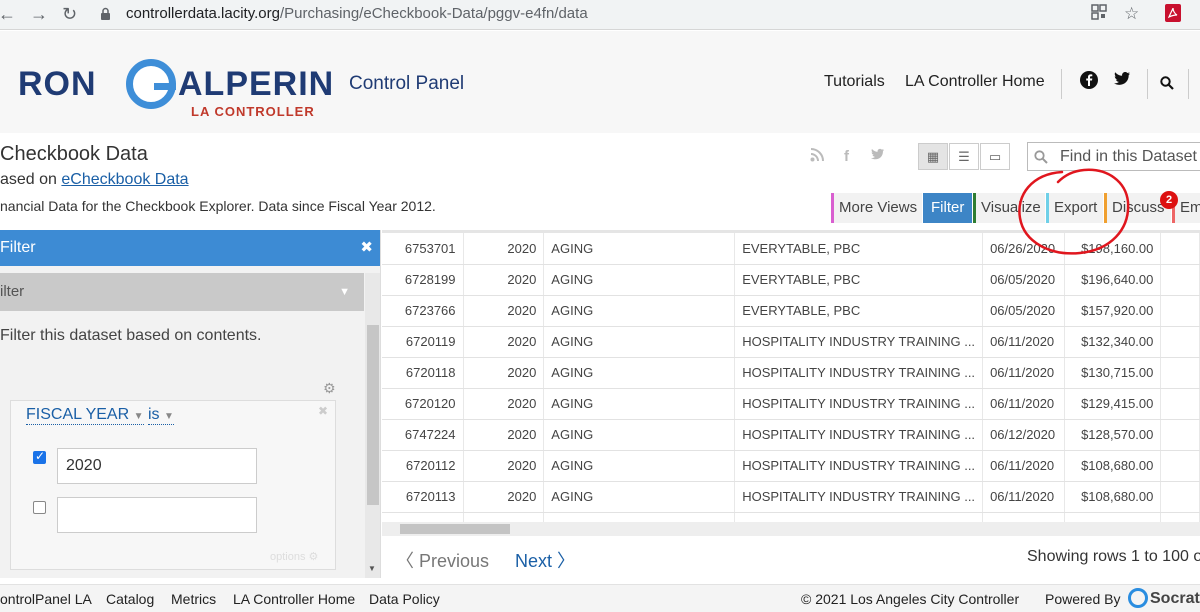 The width and height of the screenshot is (1200, 612). I want to click on value-checkbox, so click(39, 507).